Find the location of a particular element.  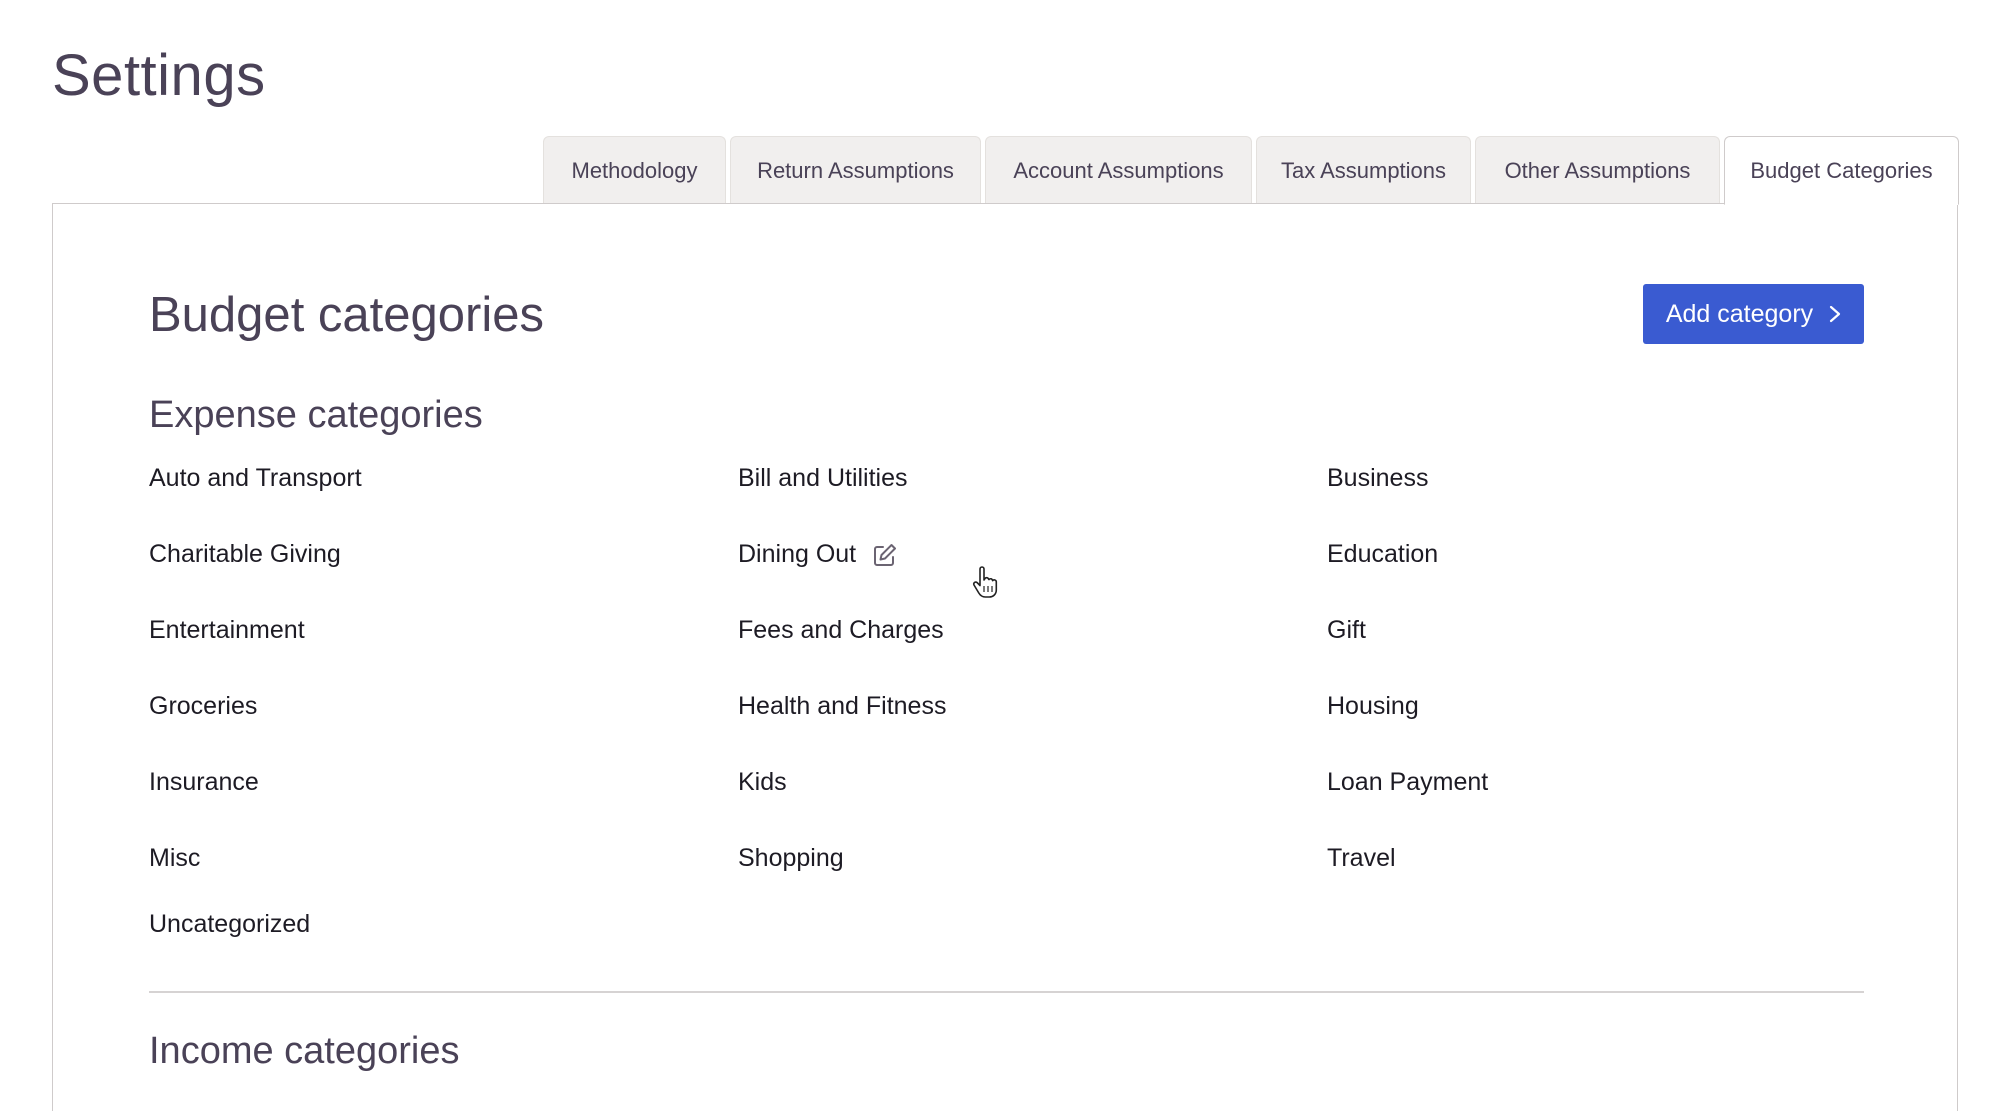

category-label: Misc is located at coordinates (175, 858).